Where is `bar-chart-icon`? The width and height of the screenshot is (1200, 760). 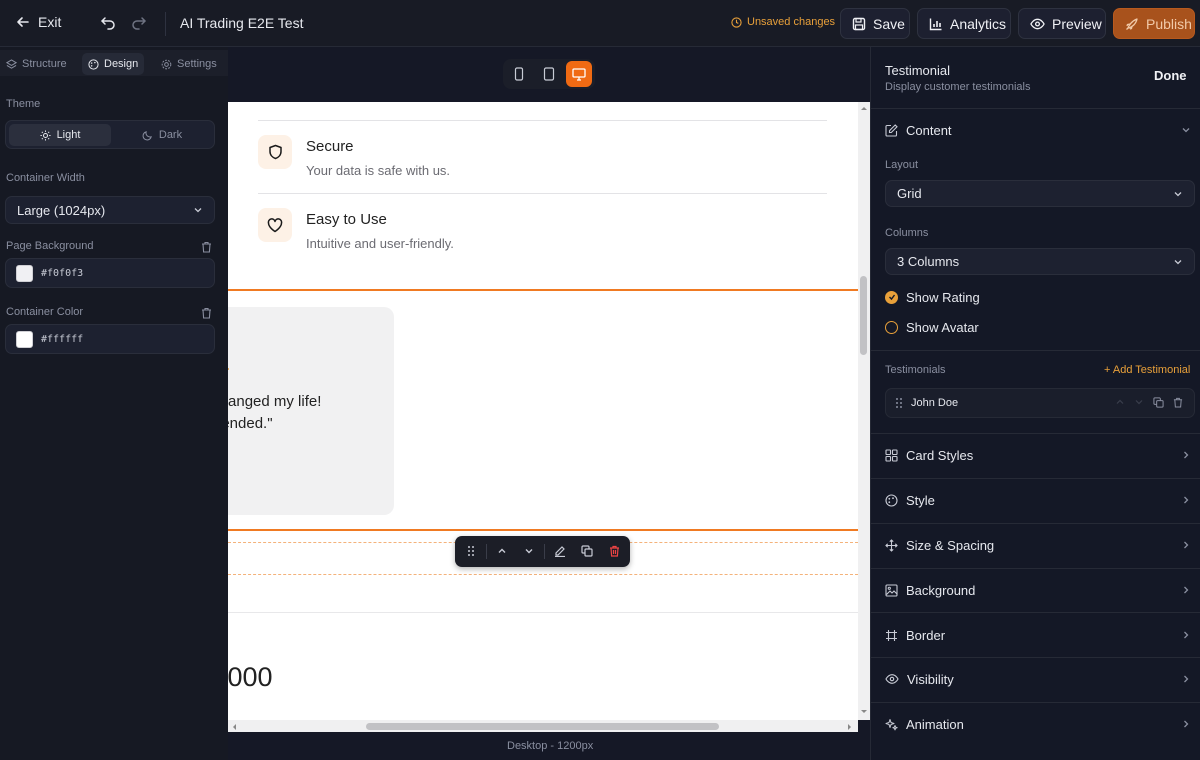 bar-chart-icon is located at coordinates (936, 24).